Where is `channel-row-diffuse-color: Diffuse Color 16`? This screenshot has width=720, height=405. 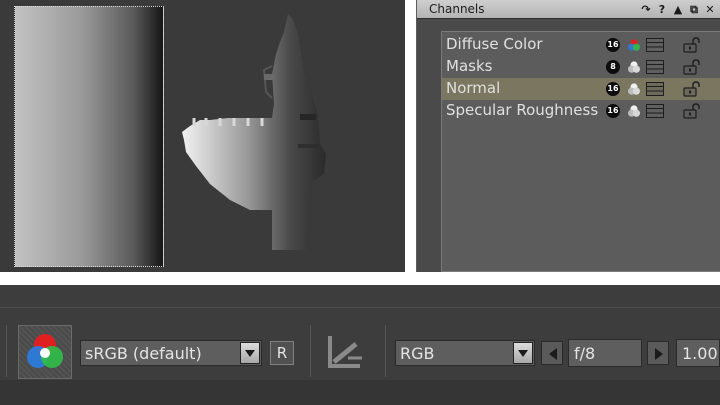 channel-row-diffuse-color: Diffuse Color 16 is located at coordinates (581, 45).